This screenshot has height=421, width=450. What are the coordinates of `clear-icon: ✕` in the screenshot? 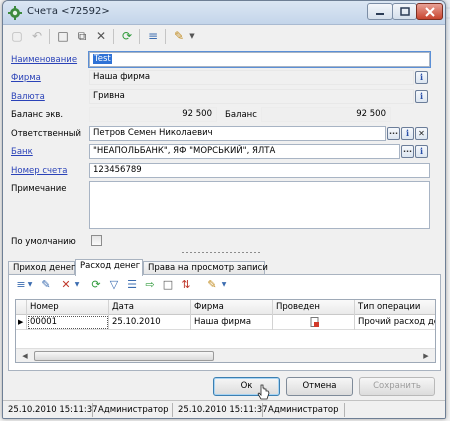 It's located at (421, 133).